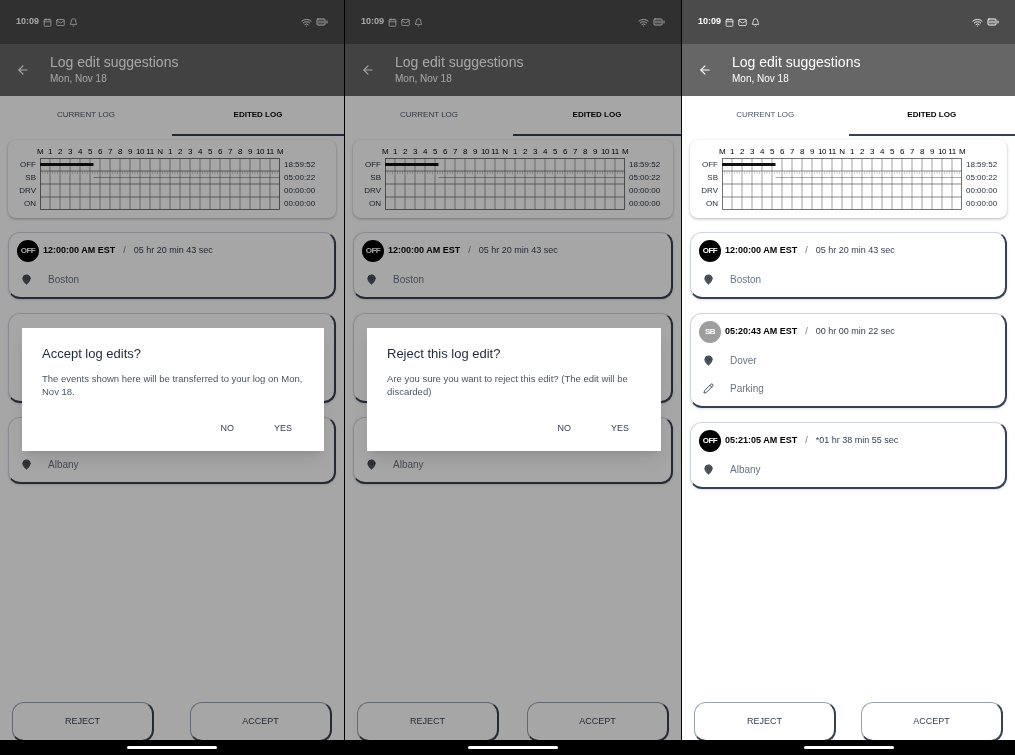 The image size is (1015, 755). Describe the element at coordinates (92, 354) in the screenshot. I see `dialog-title: Accept log edits?` at that location.